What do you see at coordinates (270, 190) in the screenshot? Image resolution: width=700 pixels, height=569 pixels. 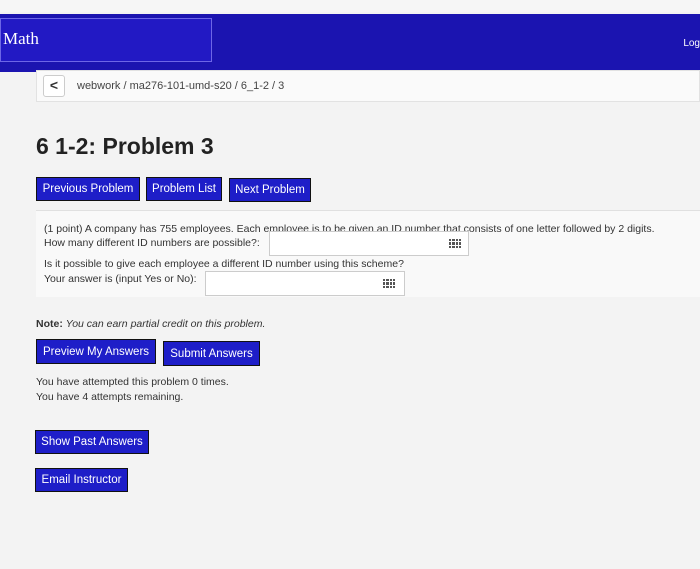 I see `next-problem-button: Next Problem` at bounding box center [270, 190].